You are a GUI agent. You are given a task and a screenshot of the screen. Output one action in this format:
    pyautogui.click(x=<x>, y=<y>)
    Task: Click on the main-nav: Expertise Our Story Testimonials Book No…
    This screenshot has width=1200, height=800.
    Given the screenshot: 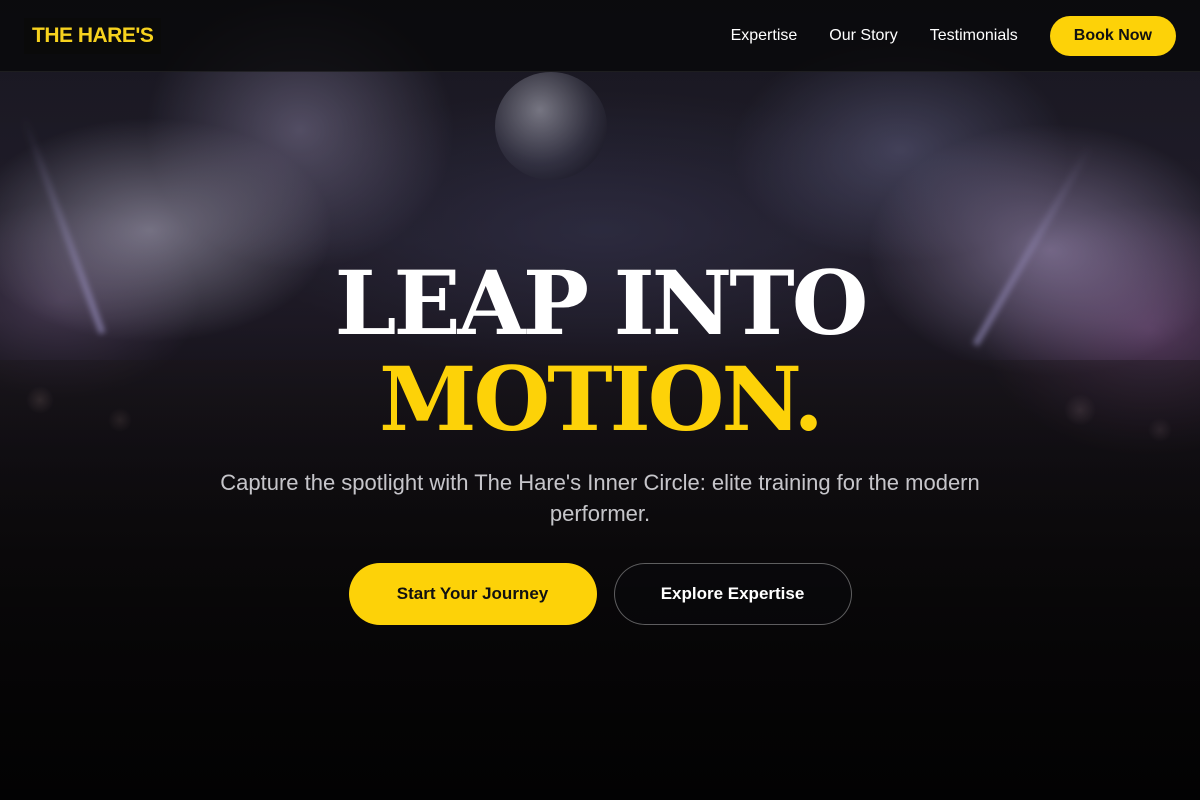 What is the action you would take?
    pyautogui.click(x=953, y=35)
    